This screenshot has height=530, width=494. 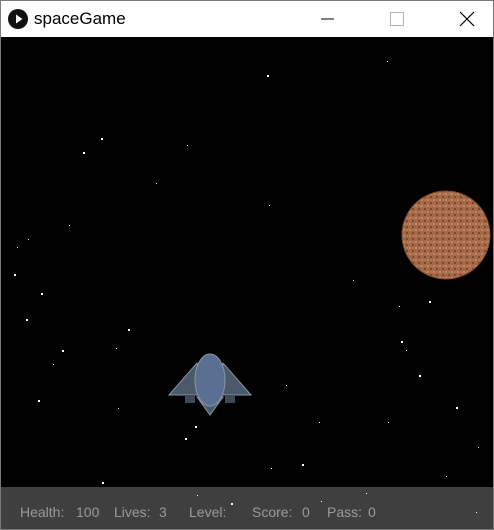 What do you see at coordinates (345, 512) in the screenshot?
I see `pass-label: Pass:` at bounding box center [345, 512].